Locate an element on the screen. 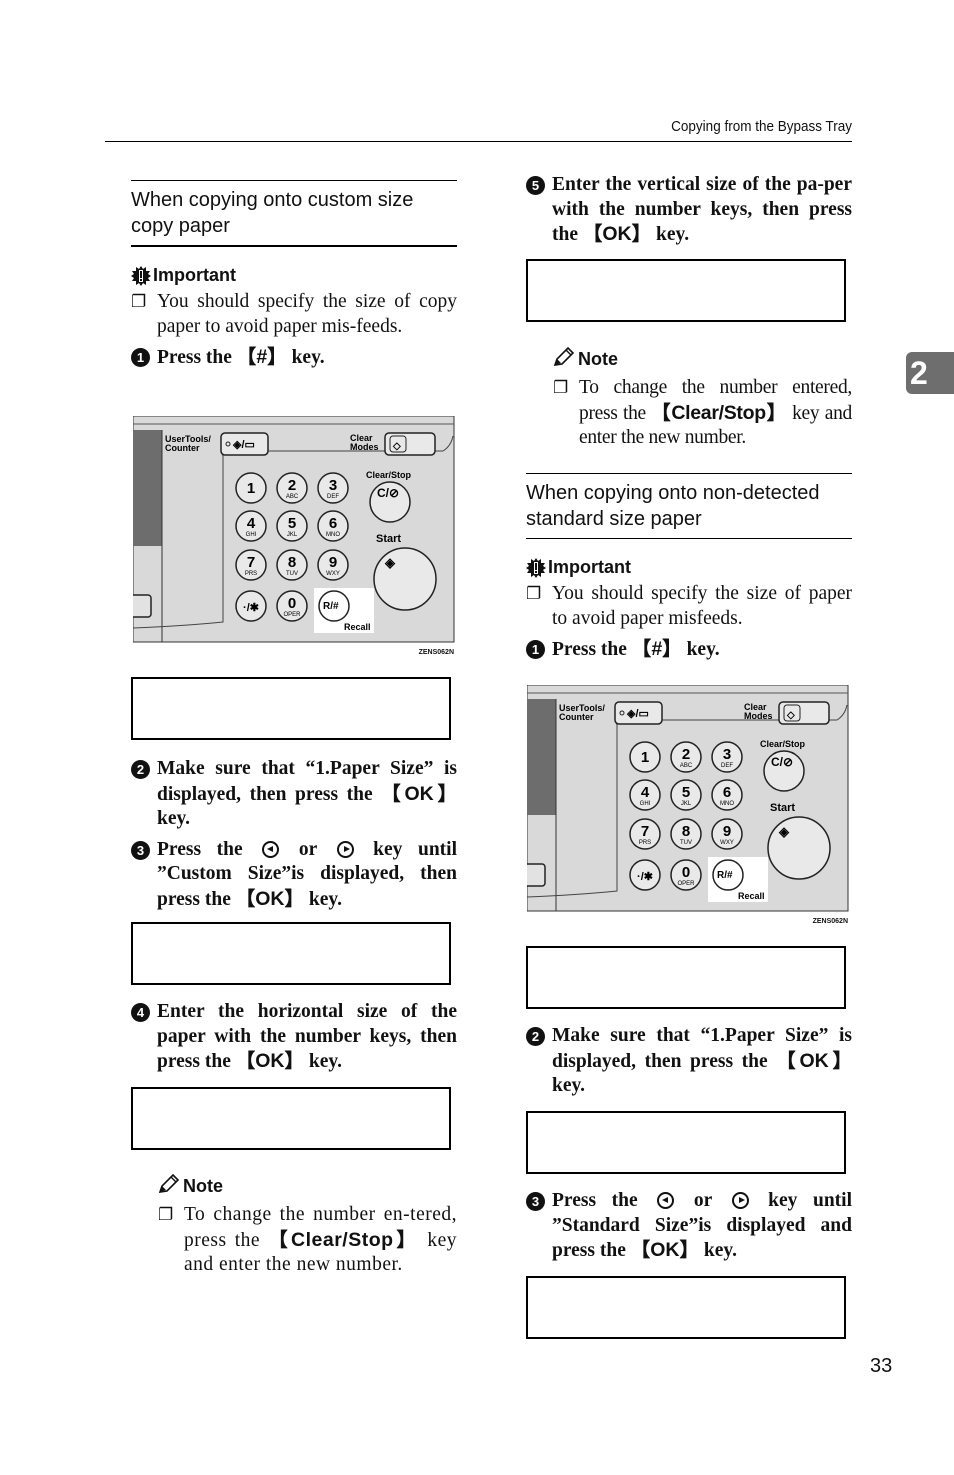 The width and height of the screenshot is (954, 1475). keypad-key: 4GHI is located at coordinates (645, 795).